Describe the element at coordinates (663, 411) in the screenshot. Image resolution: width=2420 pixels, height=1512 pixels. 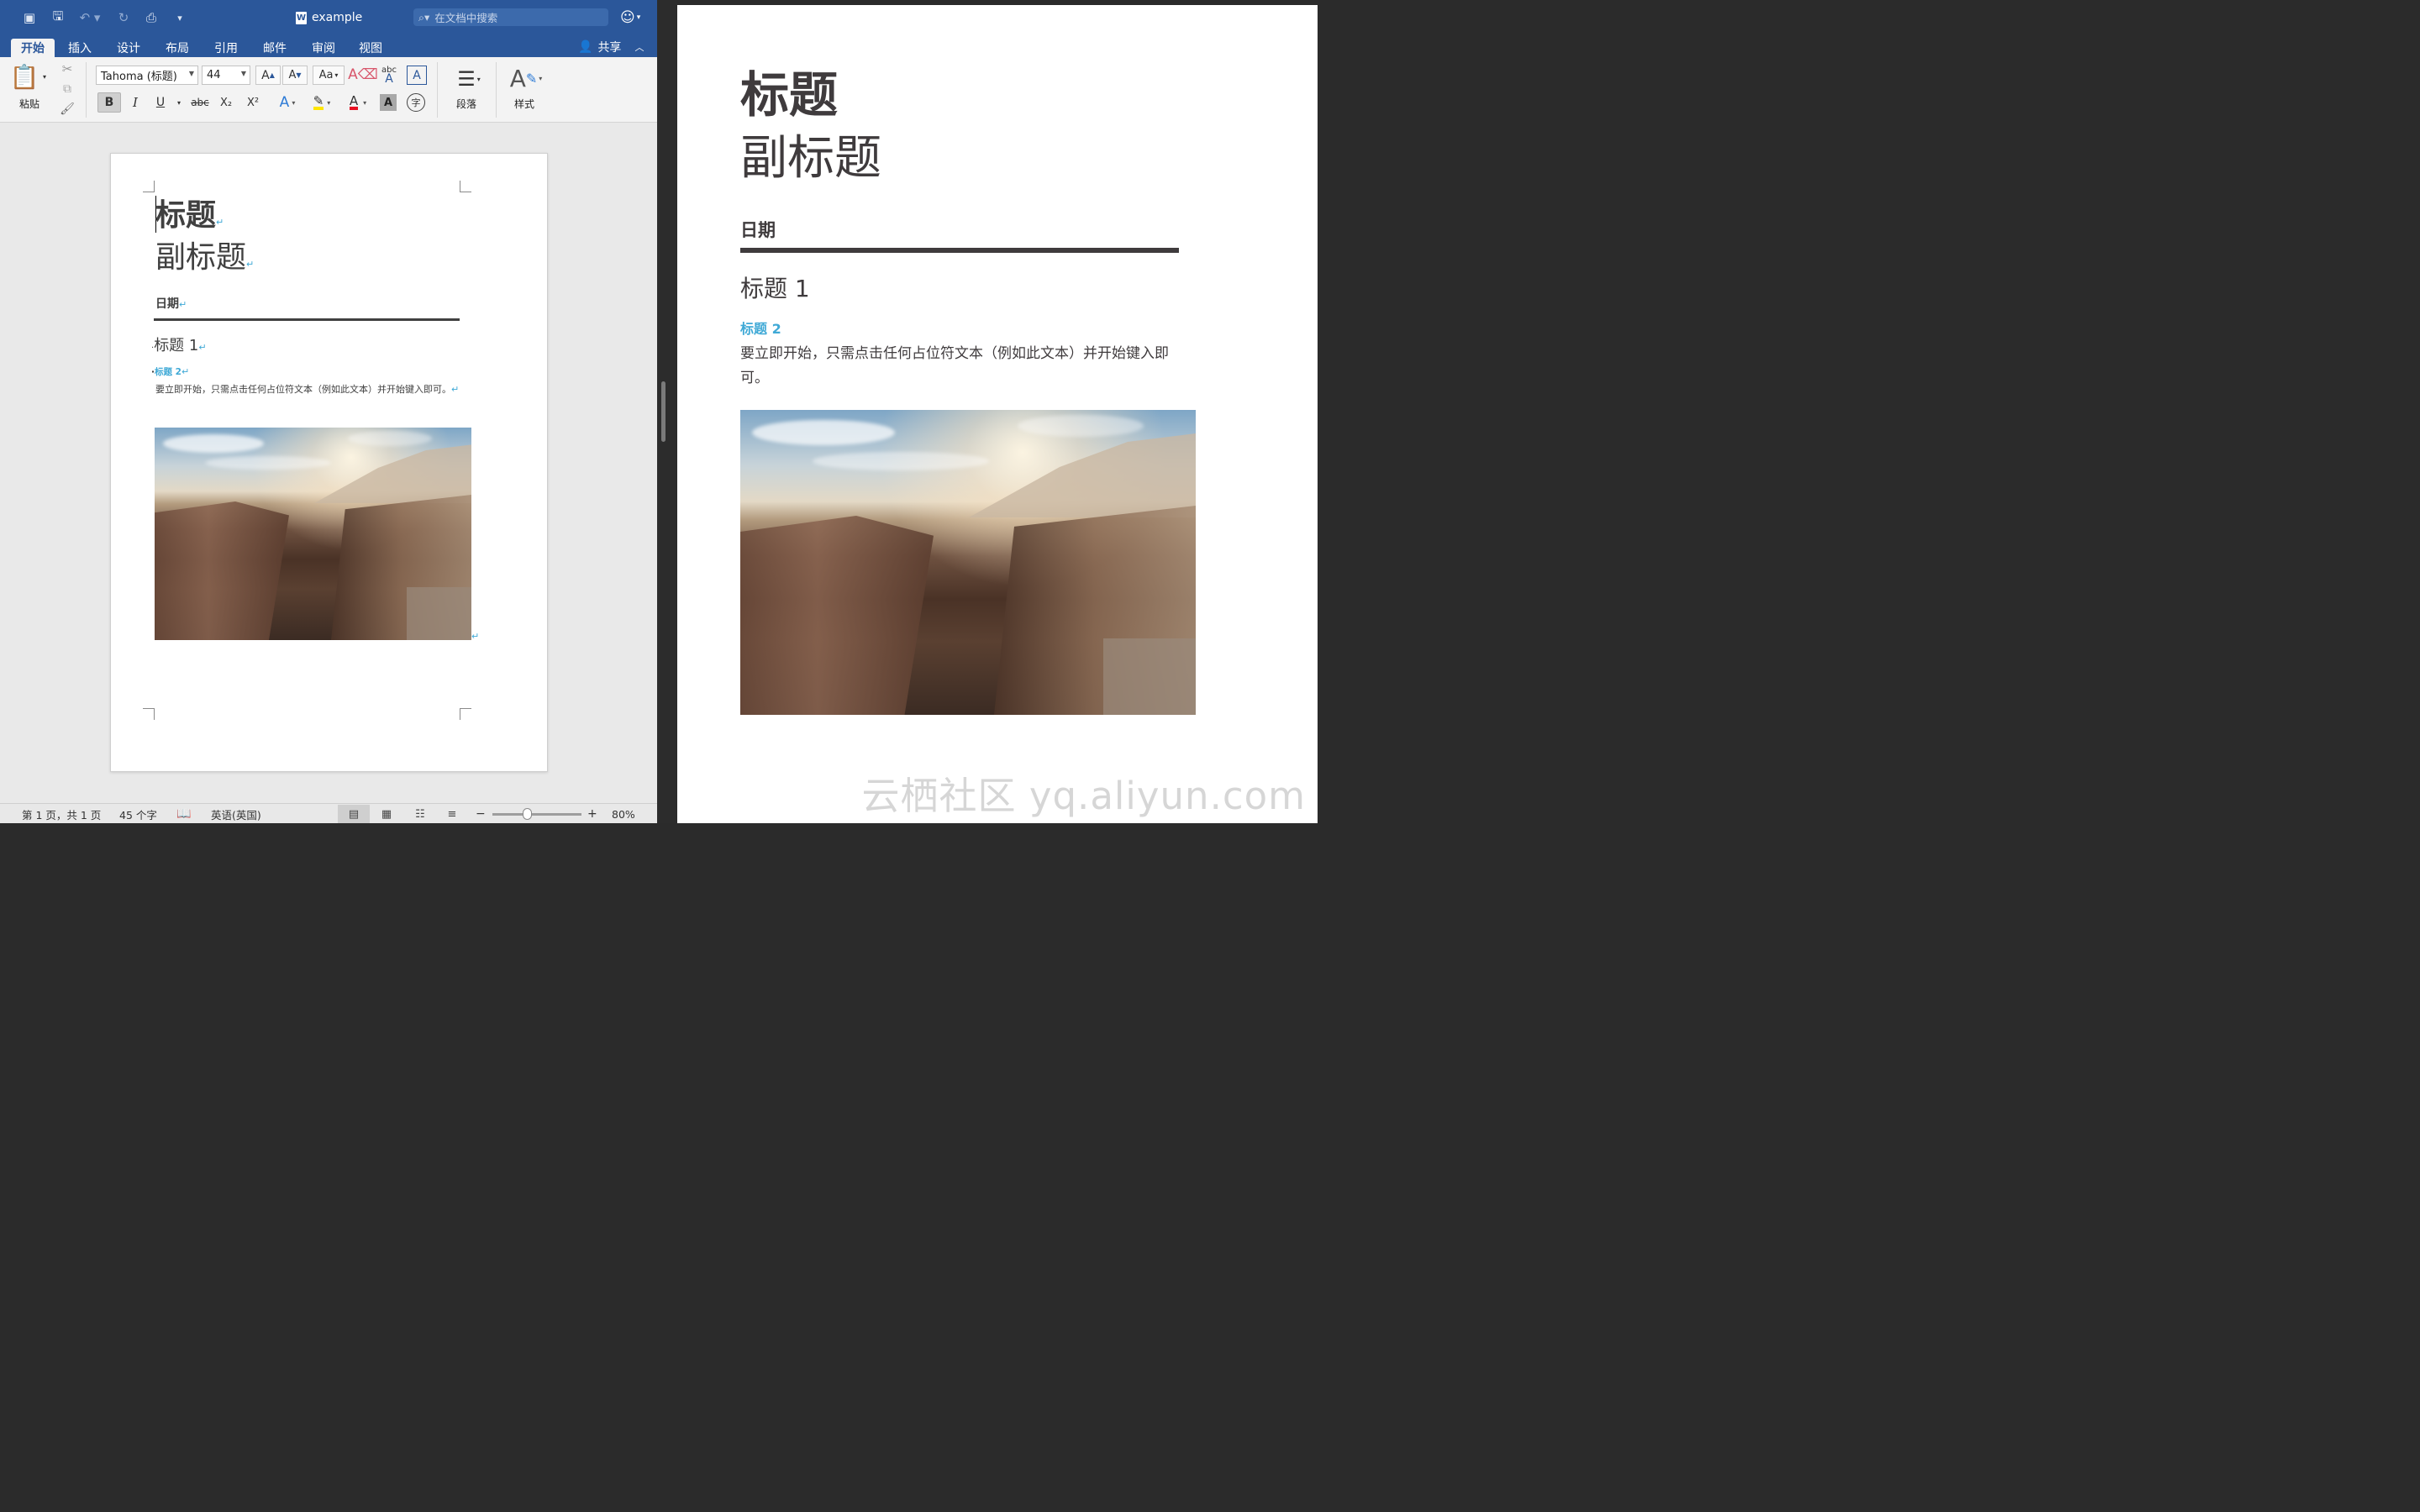
I see `divider-grip-handle` at that location.